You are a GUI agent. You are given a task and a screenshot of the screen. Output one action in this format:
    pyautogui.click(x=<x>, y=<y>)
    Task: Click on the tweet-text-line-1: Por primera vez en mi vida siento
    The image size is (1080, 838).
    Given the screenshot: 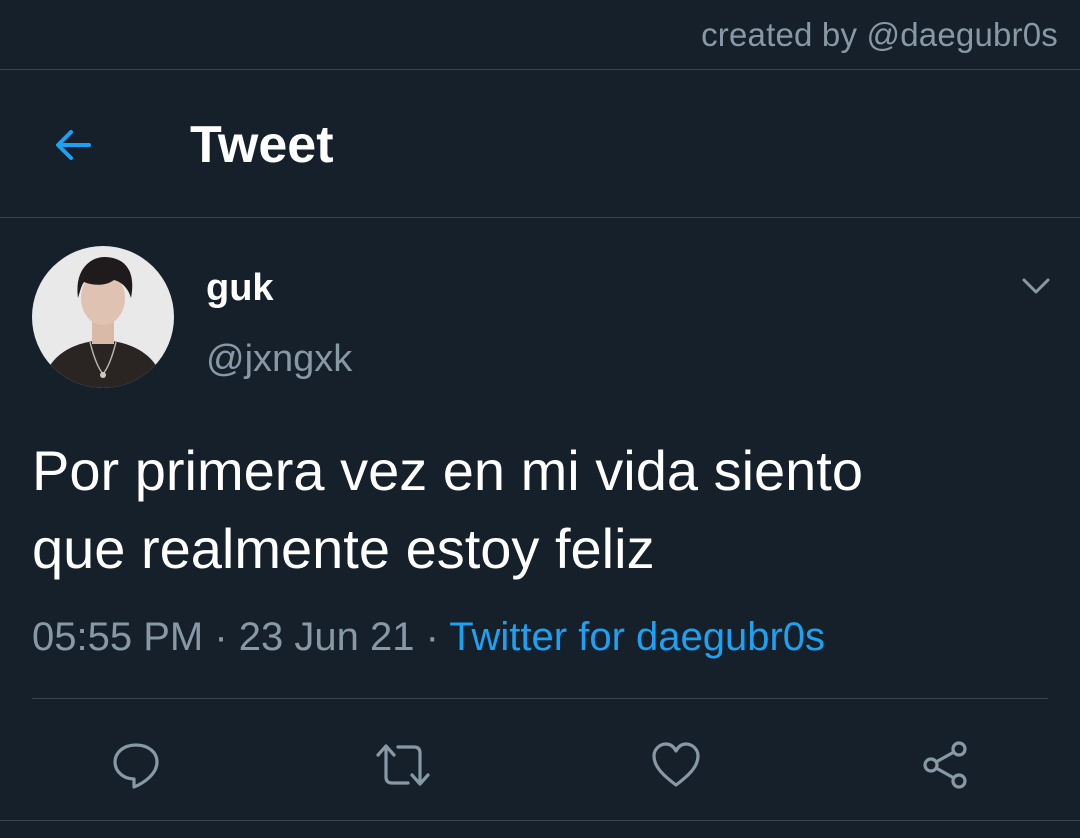 What is the action you would take?
    pyautogui.click(x=448, y=470)
    